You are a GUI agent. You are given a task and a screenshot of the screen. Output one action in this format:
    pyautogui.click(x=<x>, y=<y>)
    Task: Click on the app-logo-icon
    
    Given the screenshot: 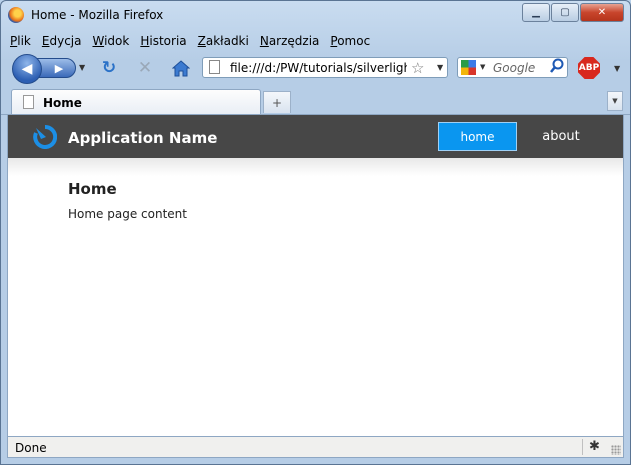 What is the action you would take?
    pyautogui.click(x=45, y=136)
    